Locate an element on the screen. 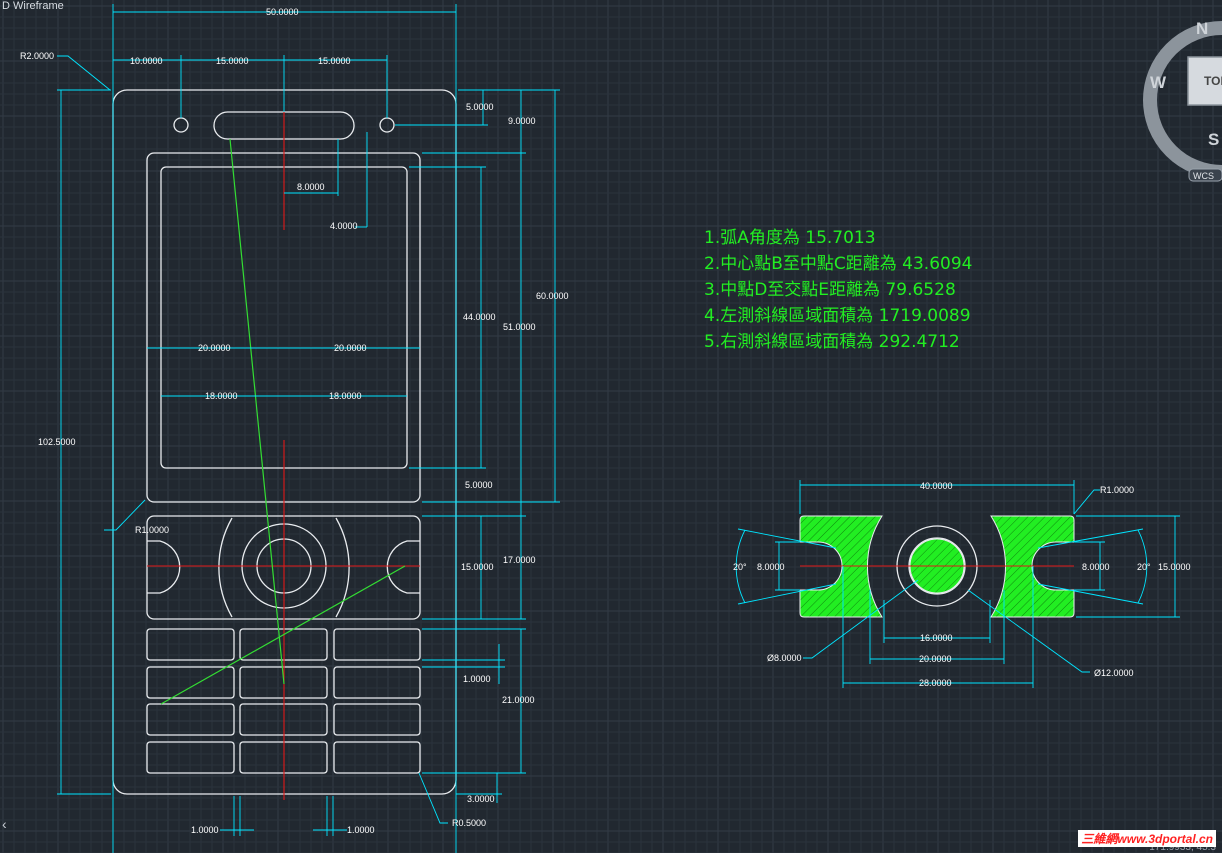 This screenshot has width=1222, height=853. detail-dim-a20l: 20° is located at coordinates (740, 567).